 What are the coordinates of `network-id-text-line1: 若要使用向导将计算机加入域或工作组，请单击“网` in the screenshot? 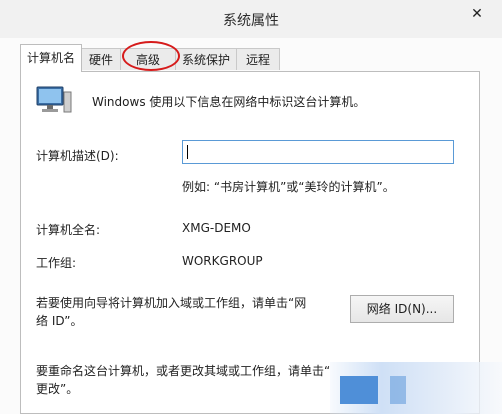 It's located at (171, 303).